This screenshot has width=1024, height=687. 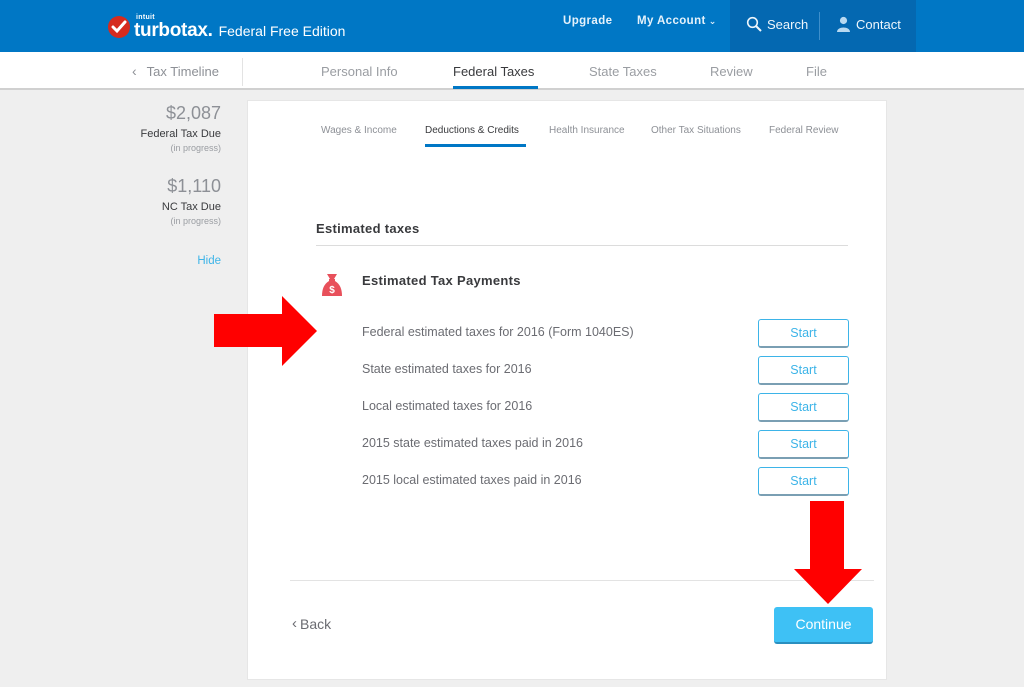 What do you see at coordinates (823, 625) in the screenshot?
I see `continue-button: Continue` at bounding box center [823, 625].